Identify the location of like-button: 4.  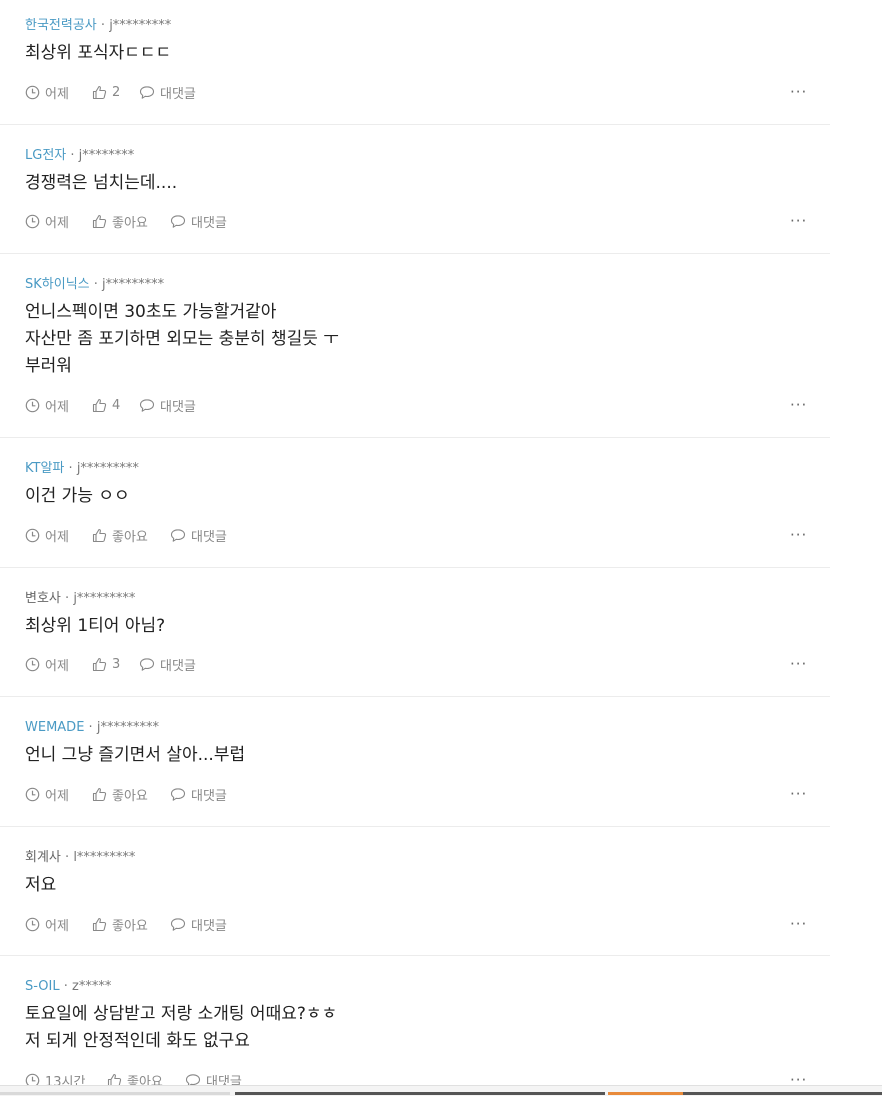
(106, 405).